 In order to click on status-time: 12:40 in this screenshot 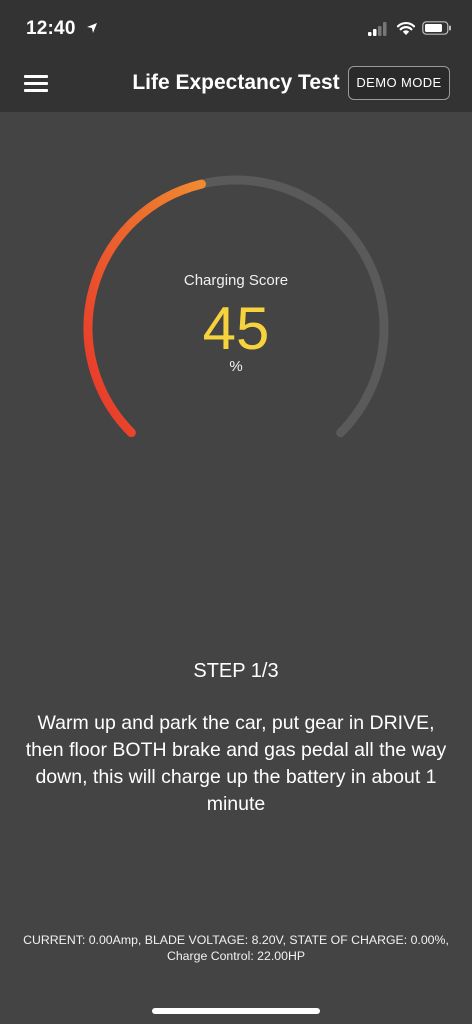, I will do `click(51, 28)`.